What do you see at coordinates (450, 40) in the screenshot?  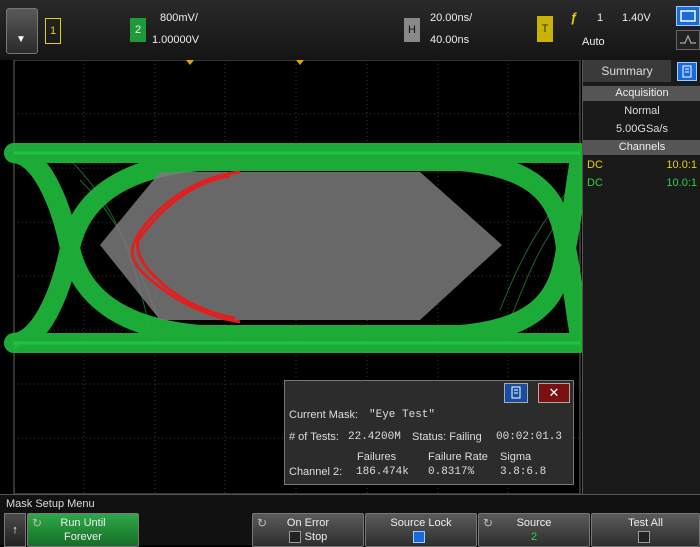 I see `delay-value: 40.00ns` at bounding box center [450, 40].